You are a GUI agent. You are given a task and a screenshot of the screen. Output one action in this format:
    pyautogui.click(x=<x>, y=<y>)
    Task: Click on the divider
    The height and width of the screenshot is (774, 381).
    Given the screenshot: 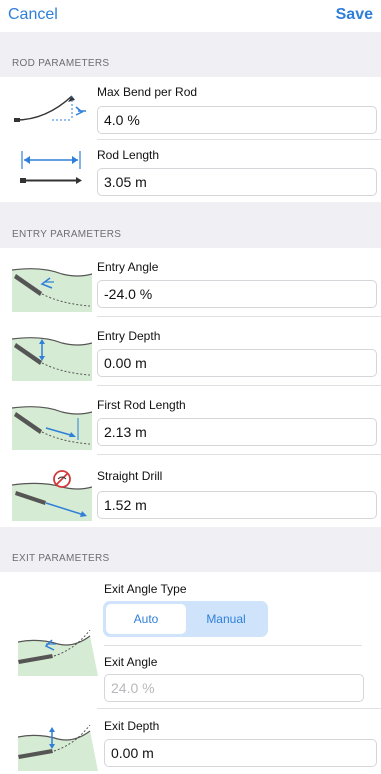 What is the action you would take?
    pyautogui.click(x=233, y=645)
    